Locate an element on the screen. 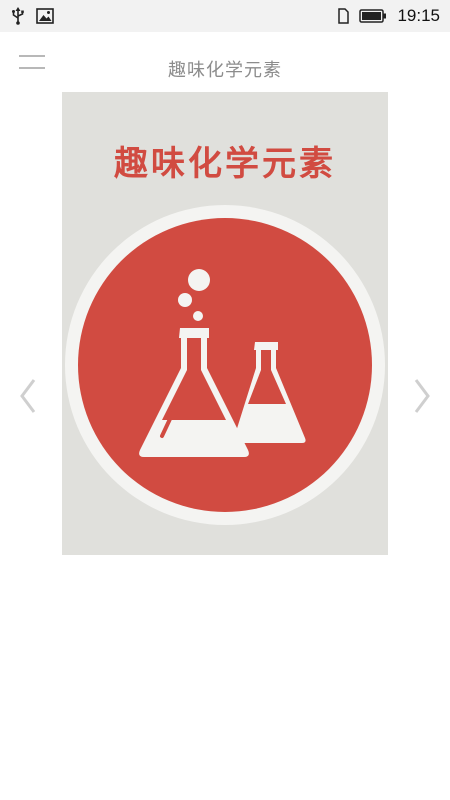 This screenshot has width=450, height=800. status-right-icons: 19:15 is located at coordinates (388, 16).